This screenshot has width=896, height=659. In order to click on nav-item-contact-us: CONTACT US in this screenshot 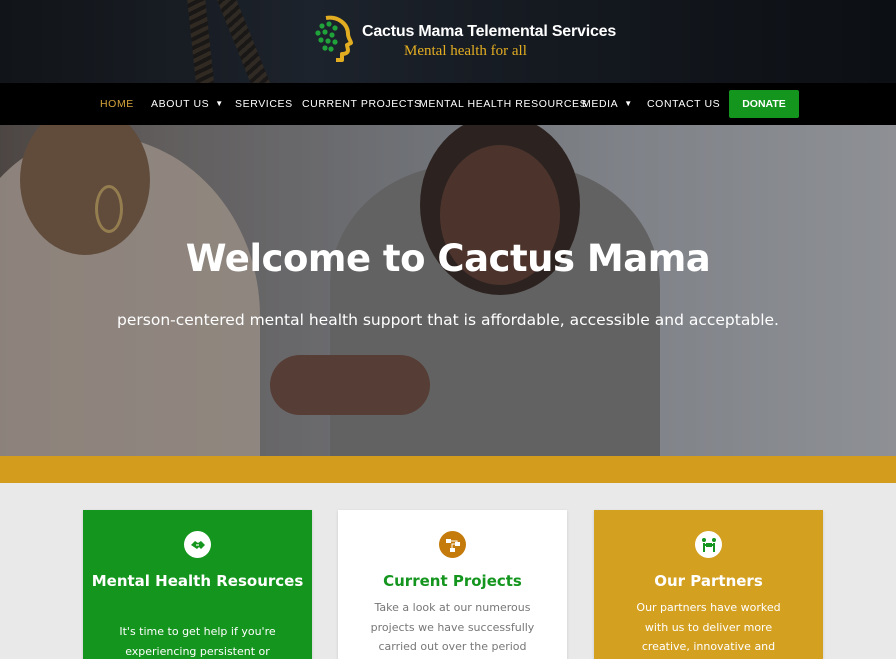, I will do `click(683, 104)`.